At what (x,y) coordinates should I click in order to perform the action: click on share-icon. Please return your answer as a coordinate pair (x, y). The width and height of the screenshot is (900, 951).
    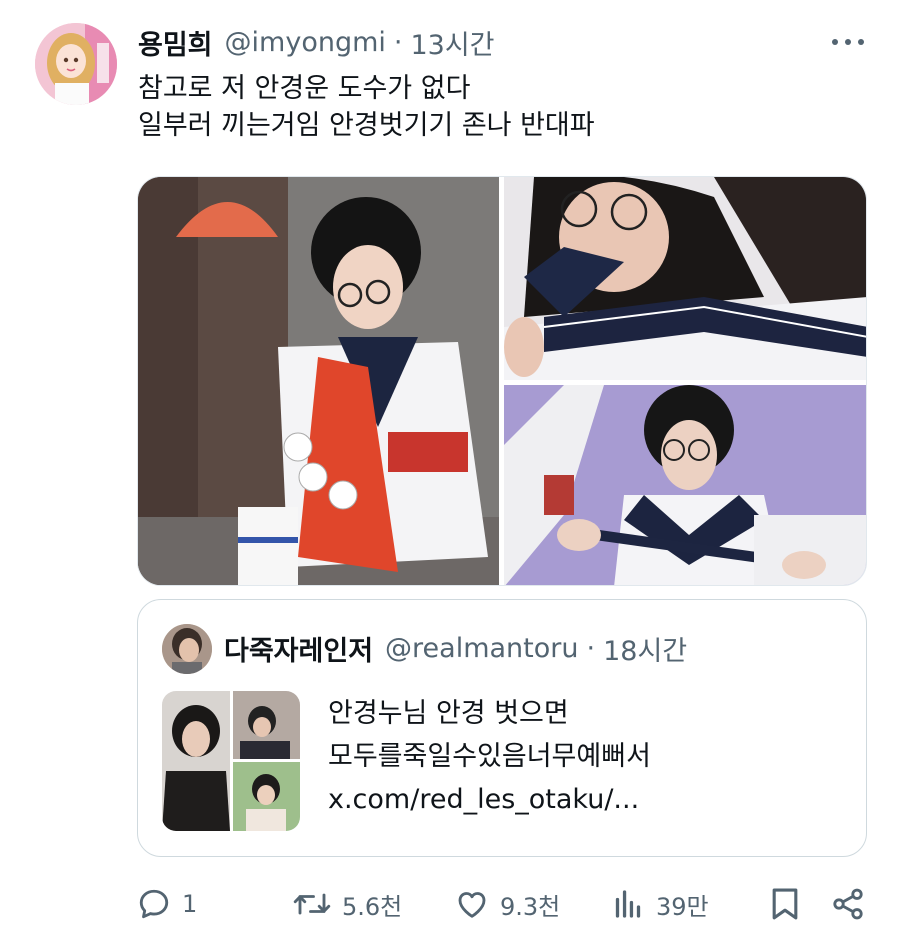
    Looking at the image, I should click on (848, 904).